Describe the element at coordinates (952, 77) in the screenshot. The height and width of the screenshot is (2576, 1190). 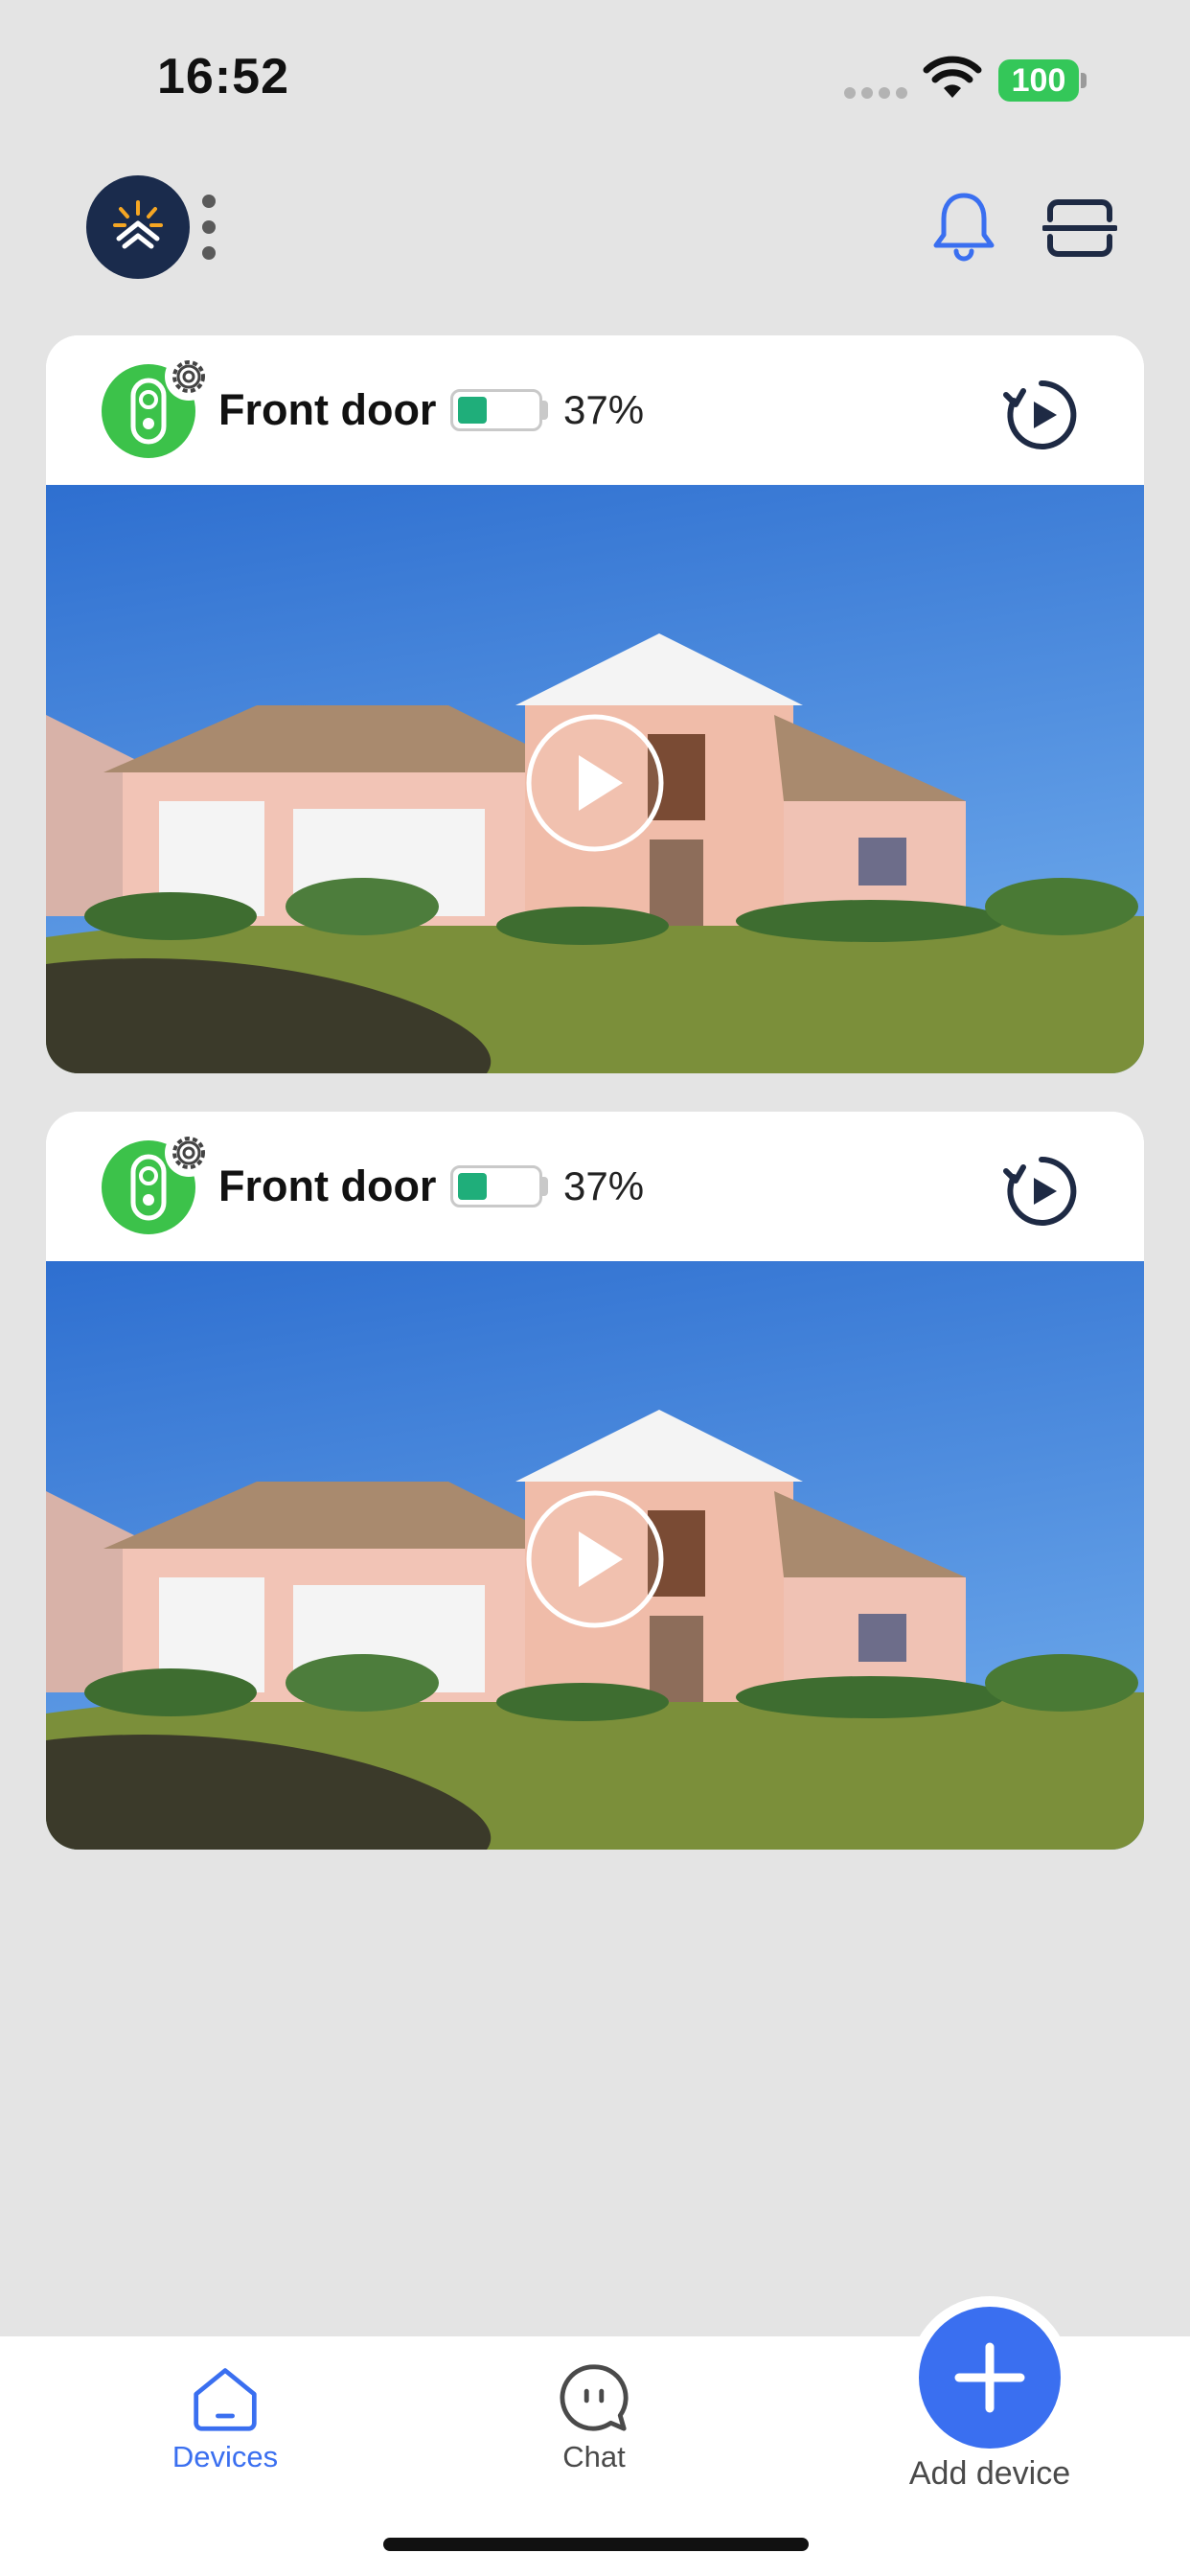
I see `wifi-icon` at that location.